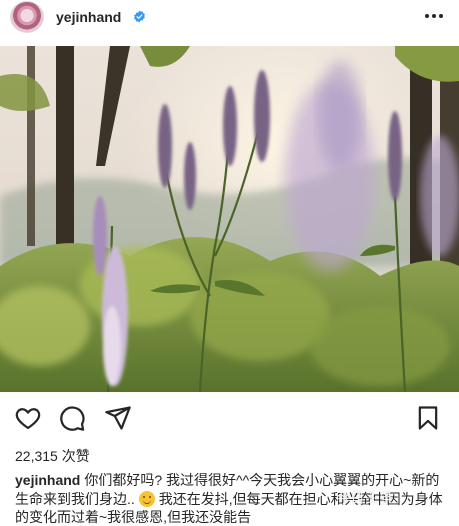  I want to click on avatar, so click(27, 17).